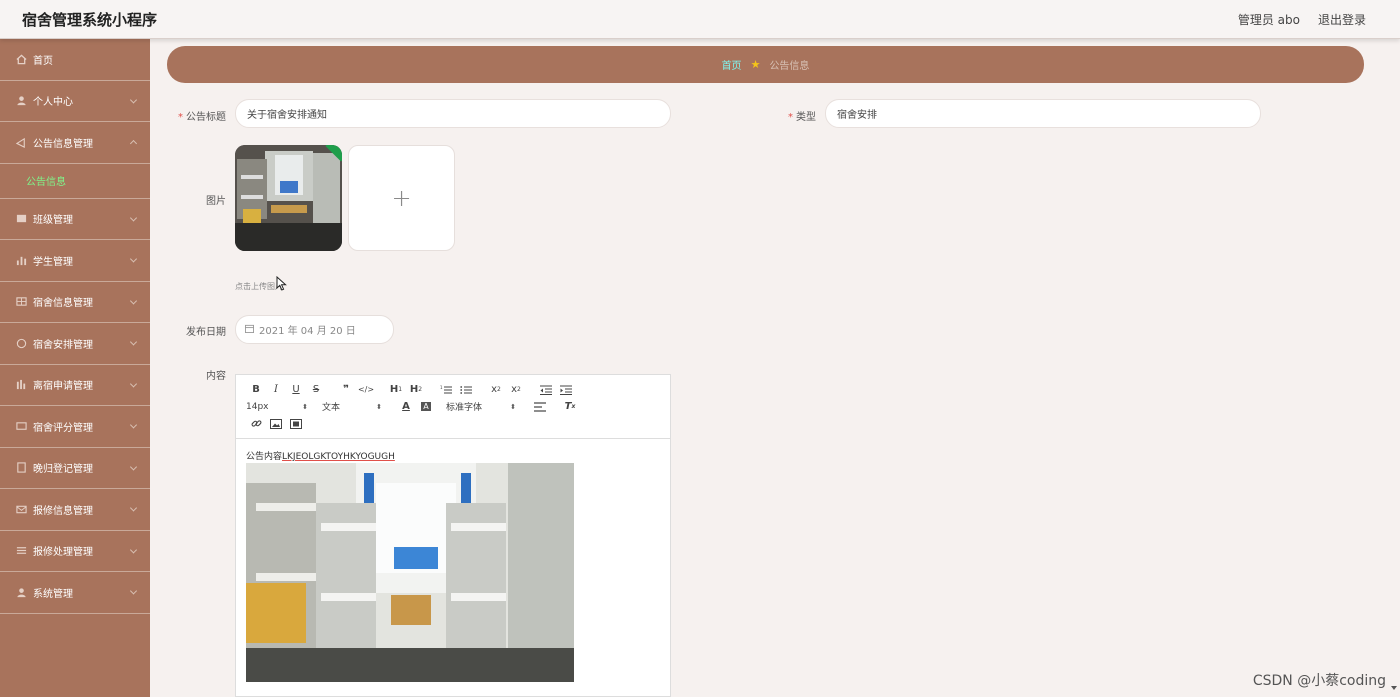 This screenshot has height=697, width=1400. I want to click on sidebar-item-notice-management: 公告信息管理, so click(75, 143).